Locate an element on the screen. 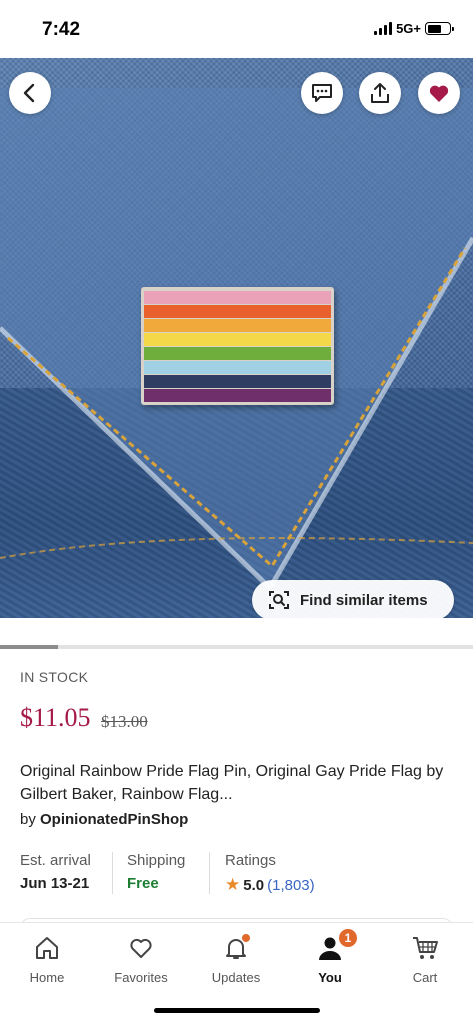 The image size is (473, 1024). nav-home-label: Home is located at coordinates (47, 977).